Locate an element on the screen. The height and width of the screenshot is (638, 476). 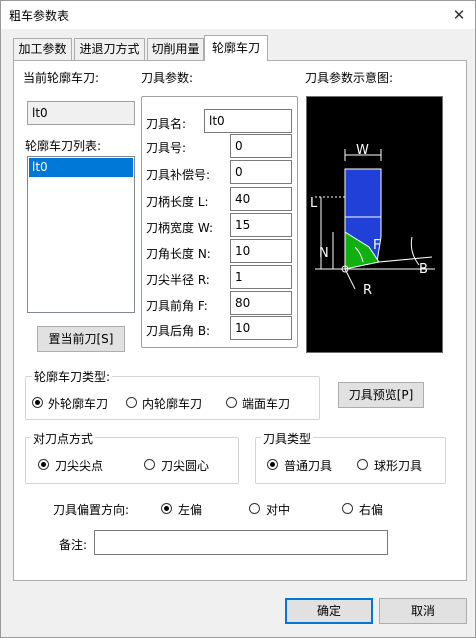
current-tool-label: 当前轮廓车刀: is located at coordinates (61, 78).